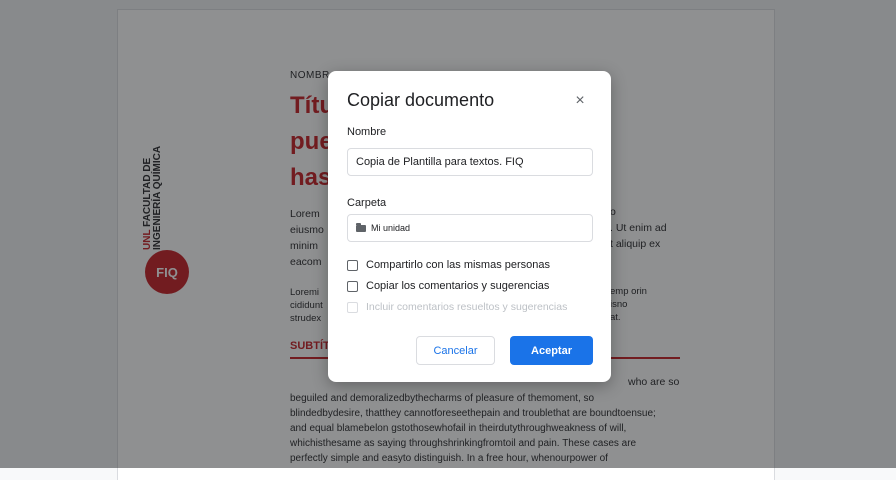 This screenshot has height=480, width=896. What do you see at coordinates (361, 227) in the screenshot?
I see `folder-icon` at bounding box center [361, 227].